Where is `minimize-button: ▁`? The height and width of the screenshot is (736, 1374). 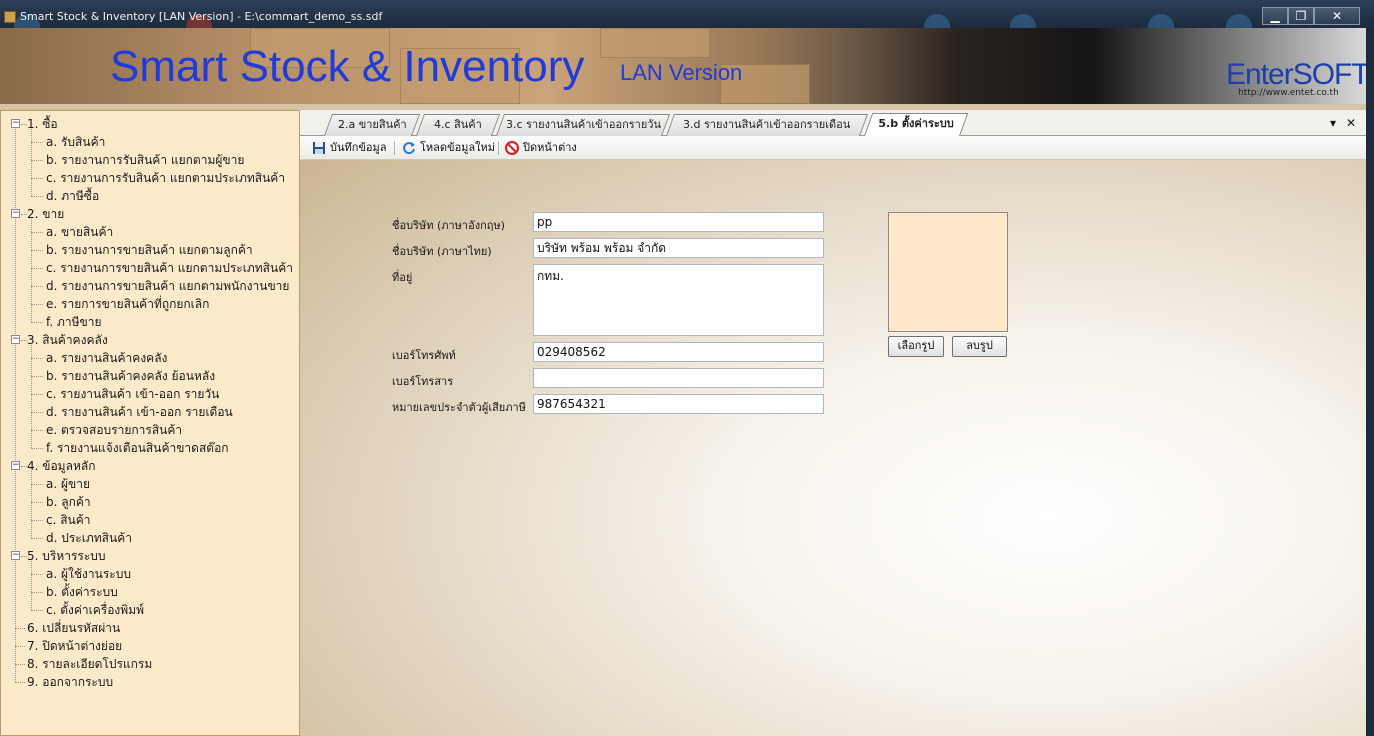 minimize-button: ▁ is located at coordinates (1275, 16).